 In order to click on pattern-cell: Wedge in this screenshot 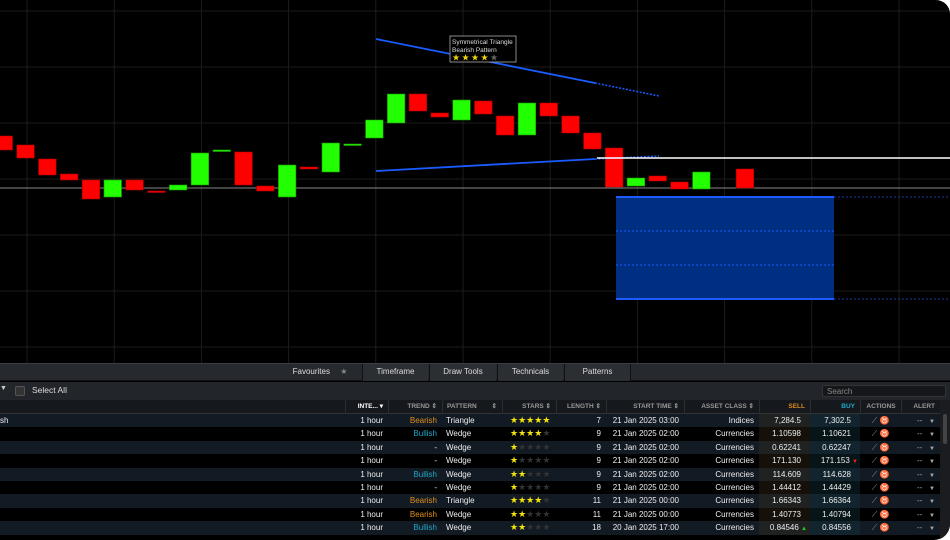, I will do `click(459, 474)`.